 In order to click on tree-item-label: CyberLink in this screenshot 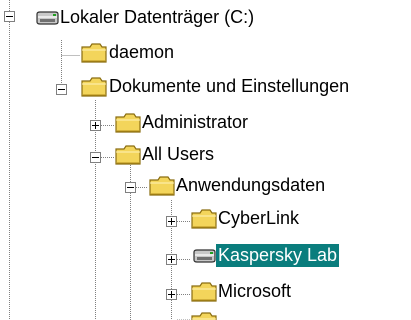, I will do `click(258, 218)`.